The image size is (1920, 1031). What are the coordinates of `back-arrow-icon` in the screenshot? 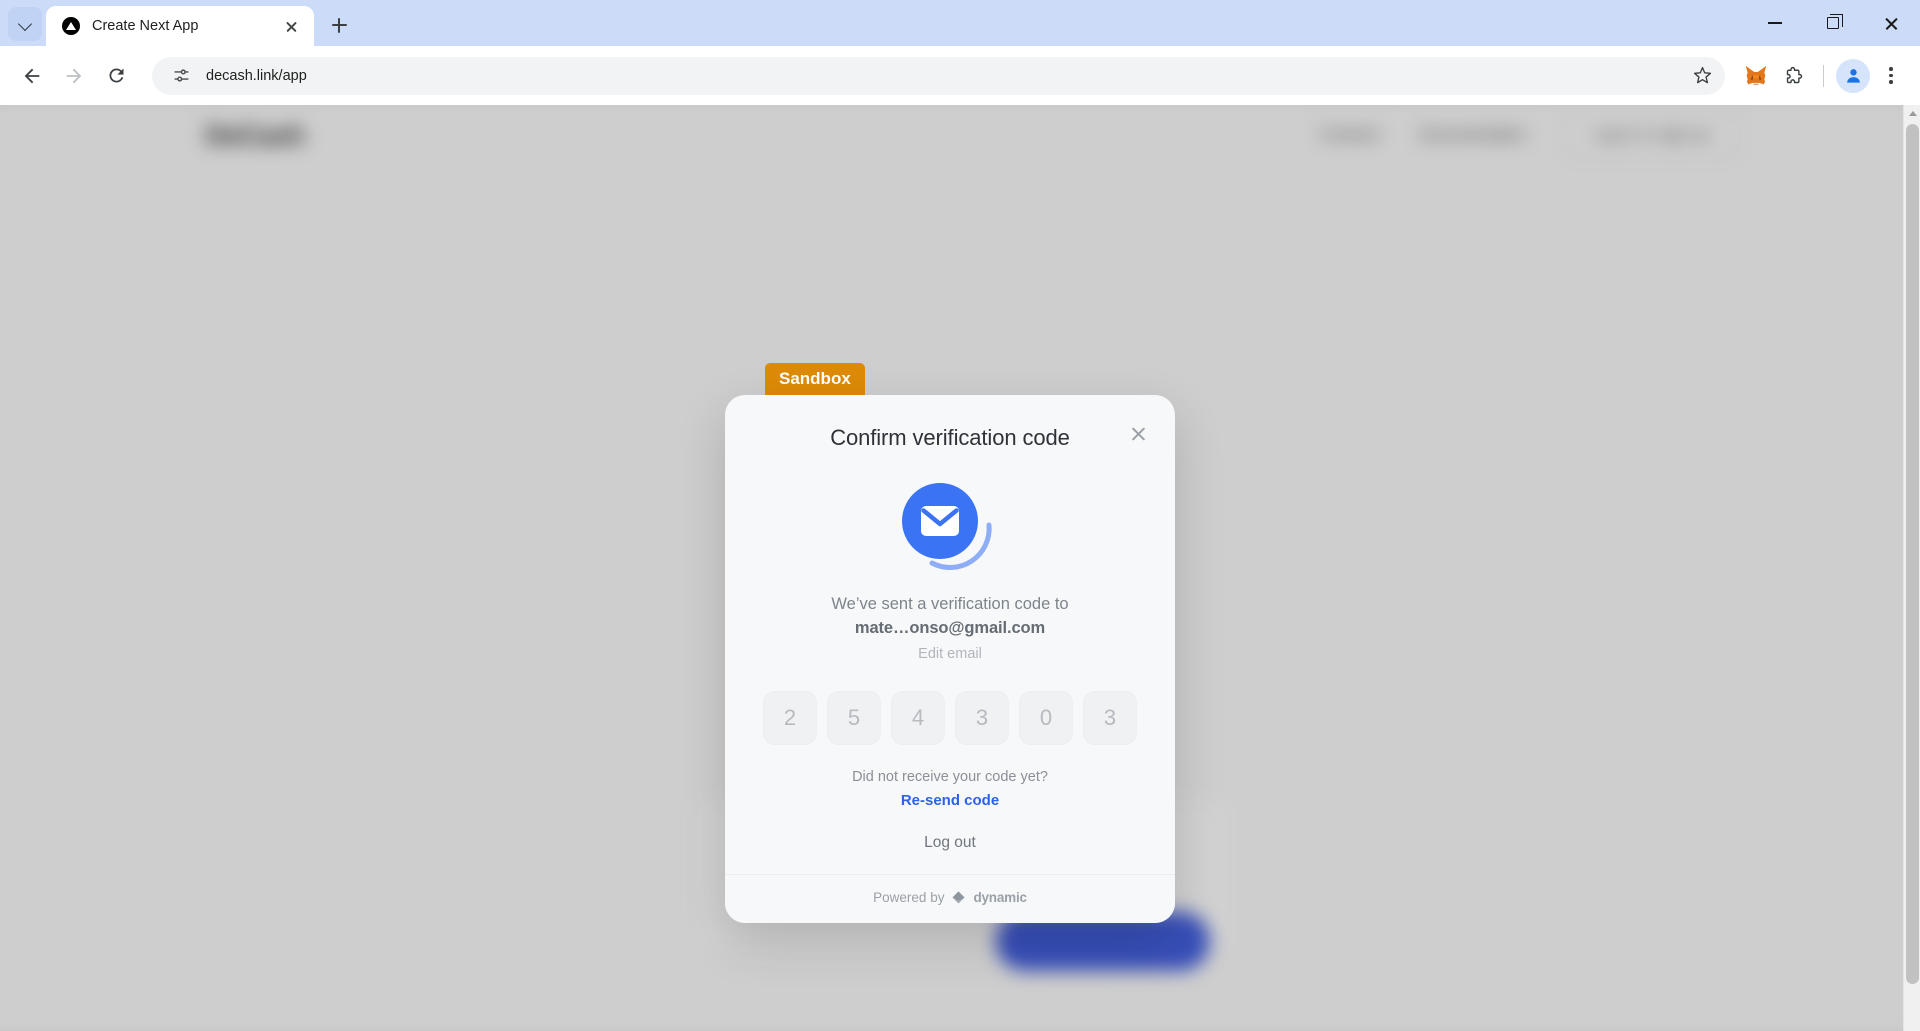 It's located at (32, 75).